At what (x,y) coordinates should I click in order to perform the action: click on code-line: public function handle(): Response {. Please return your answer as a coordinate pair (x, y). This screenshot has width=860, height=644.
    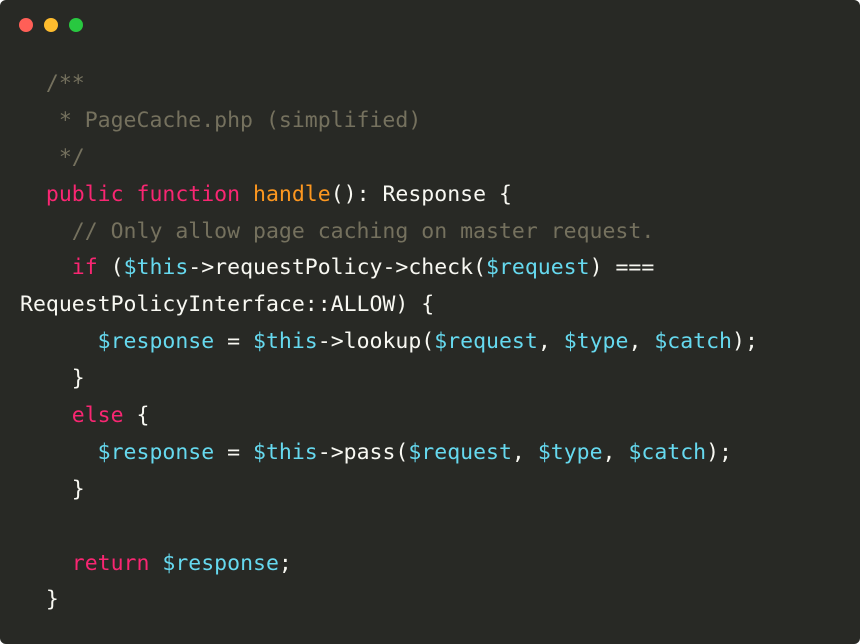
    Looking at the image, I should click on (435, 195).